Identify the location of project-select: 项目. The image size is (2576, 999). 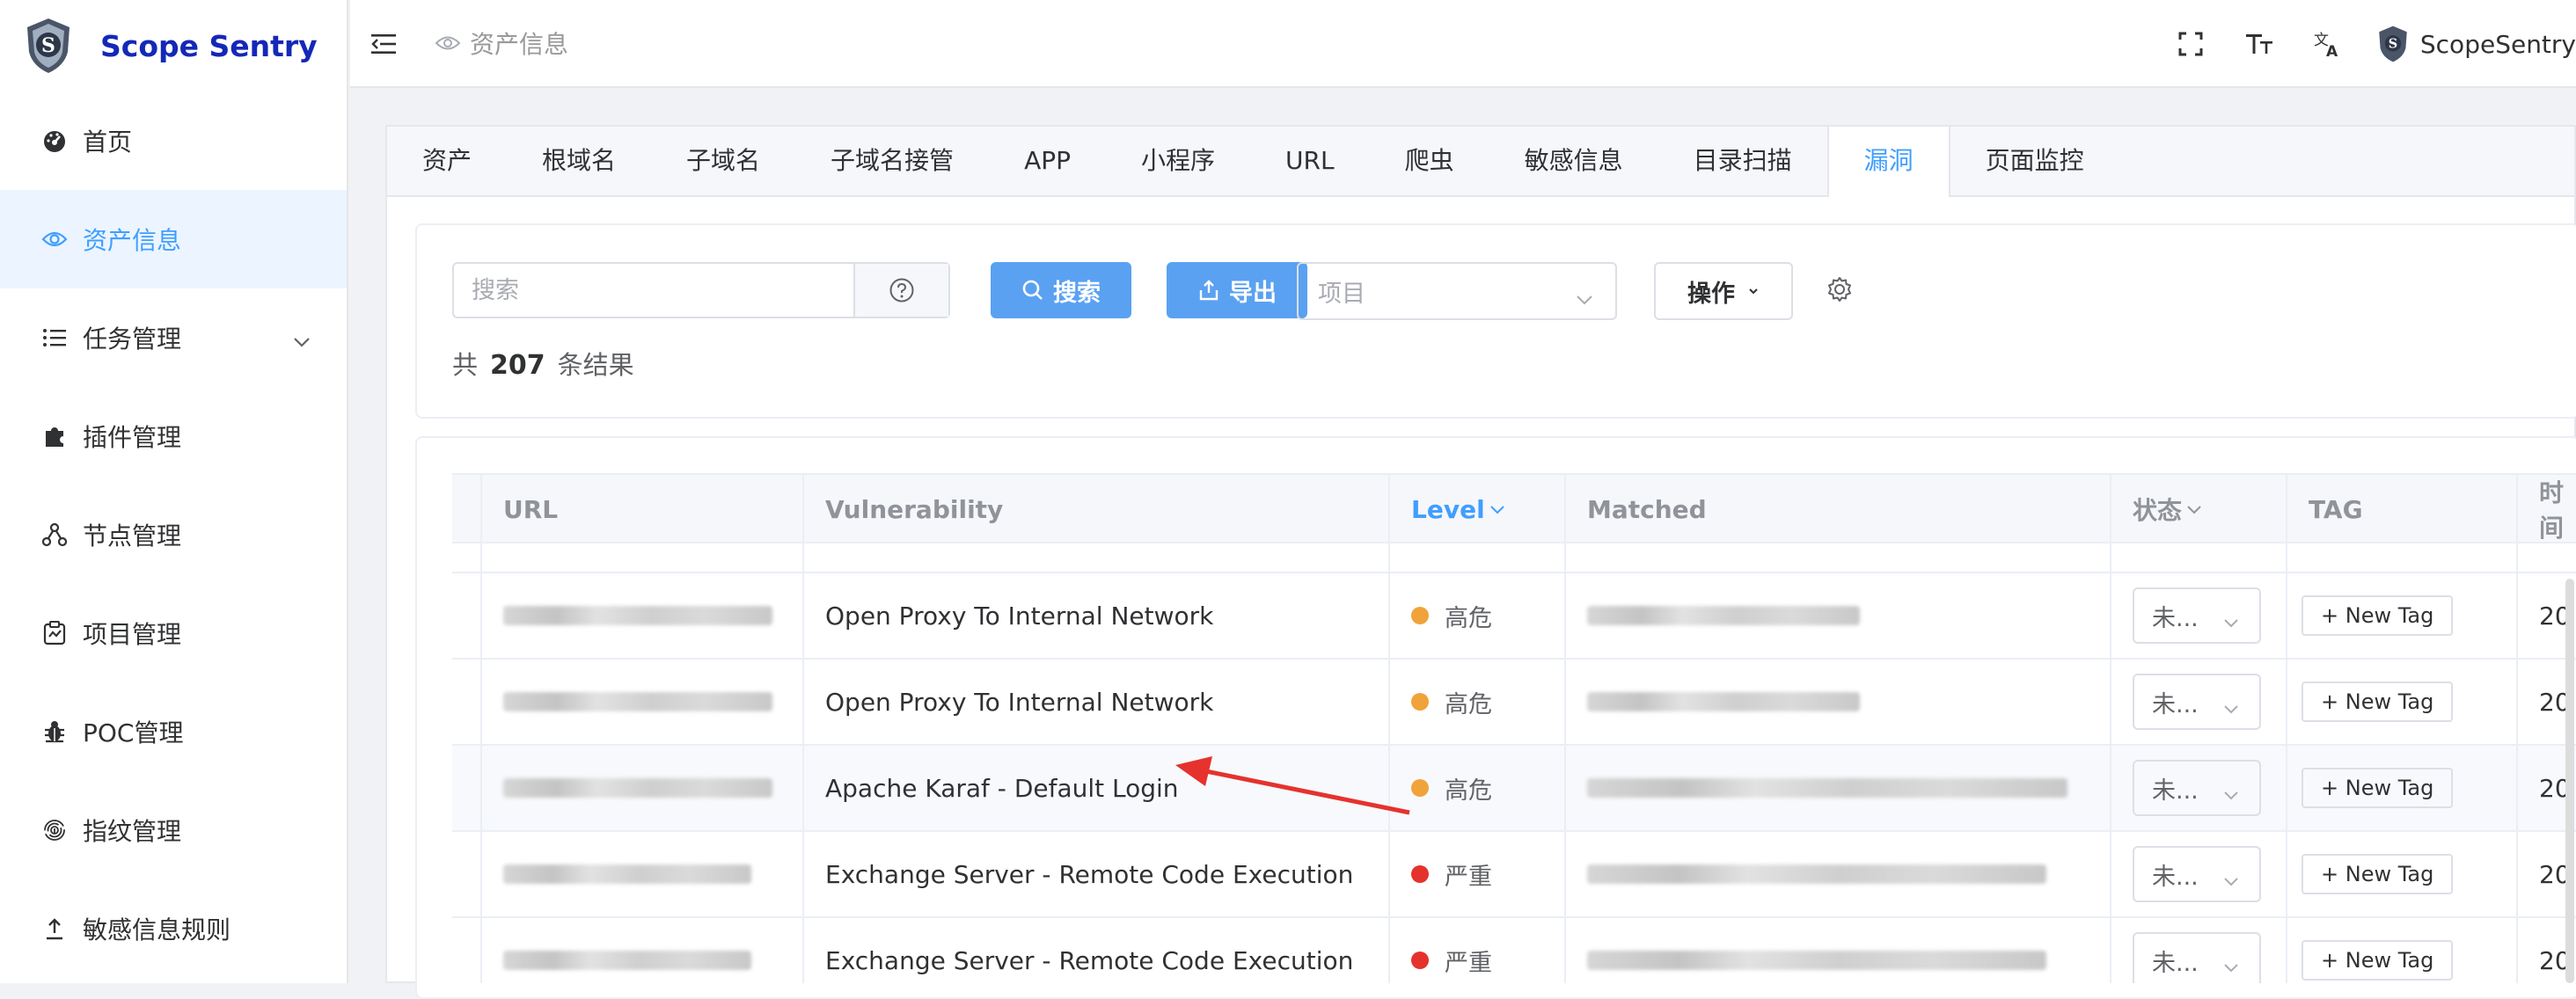
(1457, 291).